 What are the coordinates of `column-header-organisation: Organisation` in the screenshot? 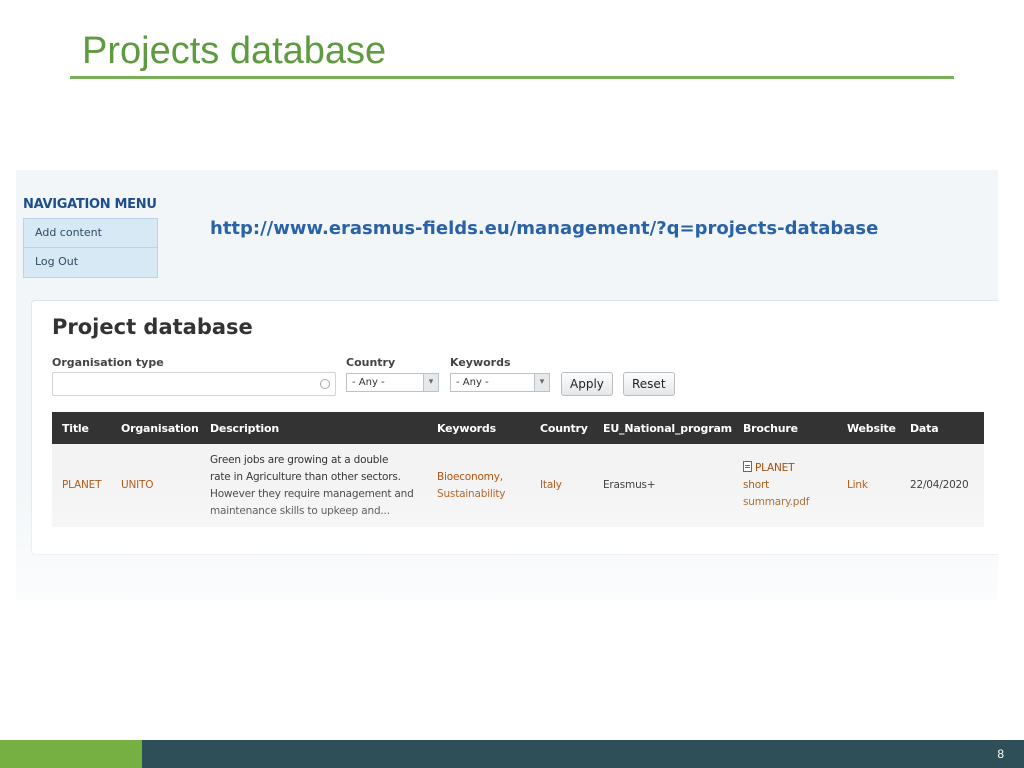 It's located at (155, 428).